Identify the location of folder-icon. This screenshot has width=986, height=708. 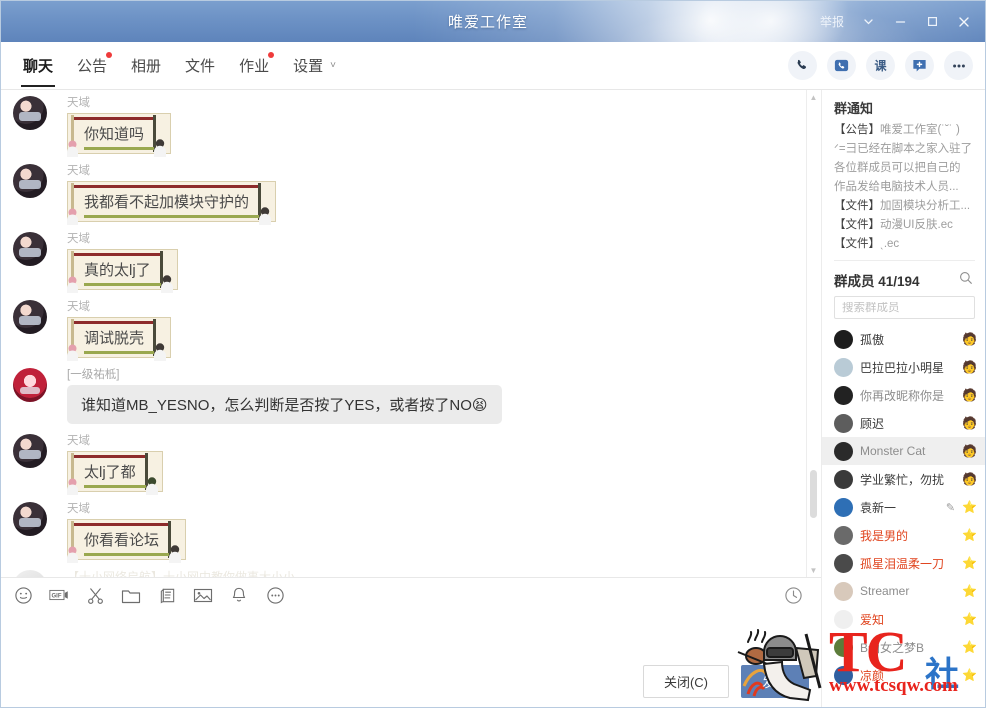
(131, 595).